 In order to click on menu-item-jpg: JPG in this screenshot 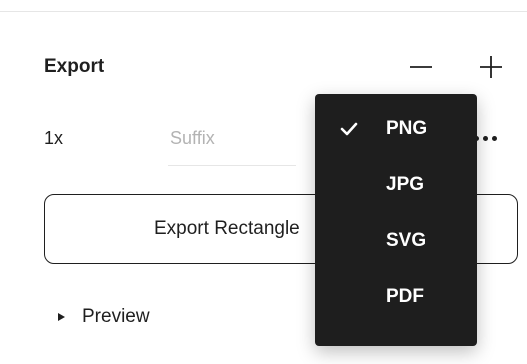, I will do `click(396, 198)`.